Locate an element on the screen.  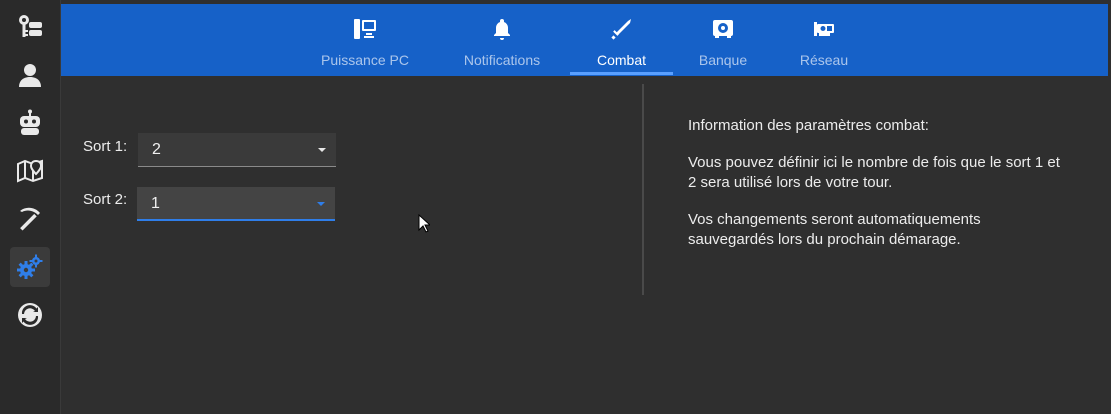
sidebar-item-user is located at coordinates (30, 75).